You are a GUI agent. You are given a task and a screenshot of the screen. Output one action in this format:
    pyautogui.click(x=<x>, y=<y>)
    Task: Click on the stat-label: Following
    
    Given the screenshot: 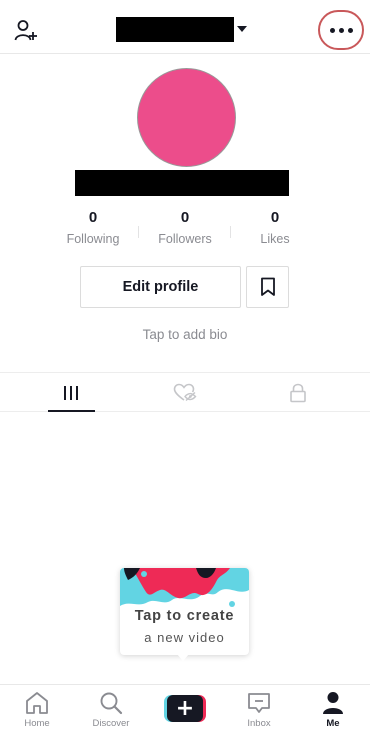 What is the action you would take?
    pyautogui.click(x=93, y=239)
    